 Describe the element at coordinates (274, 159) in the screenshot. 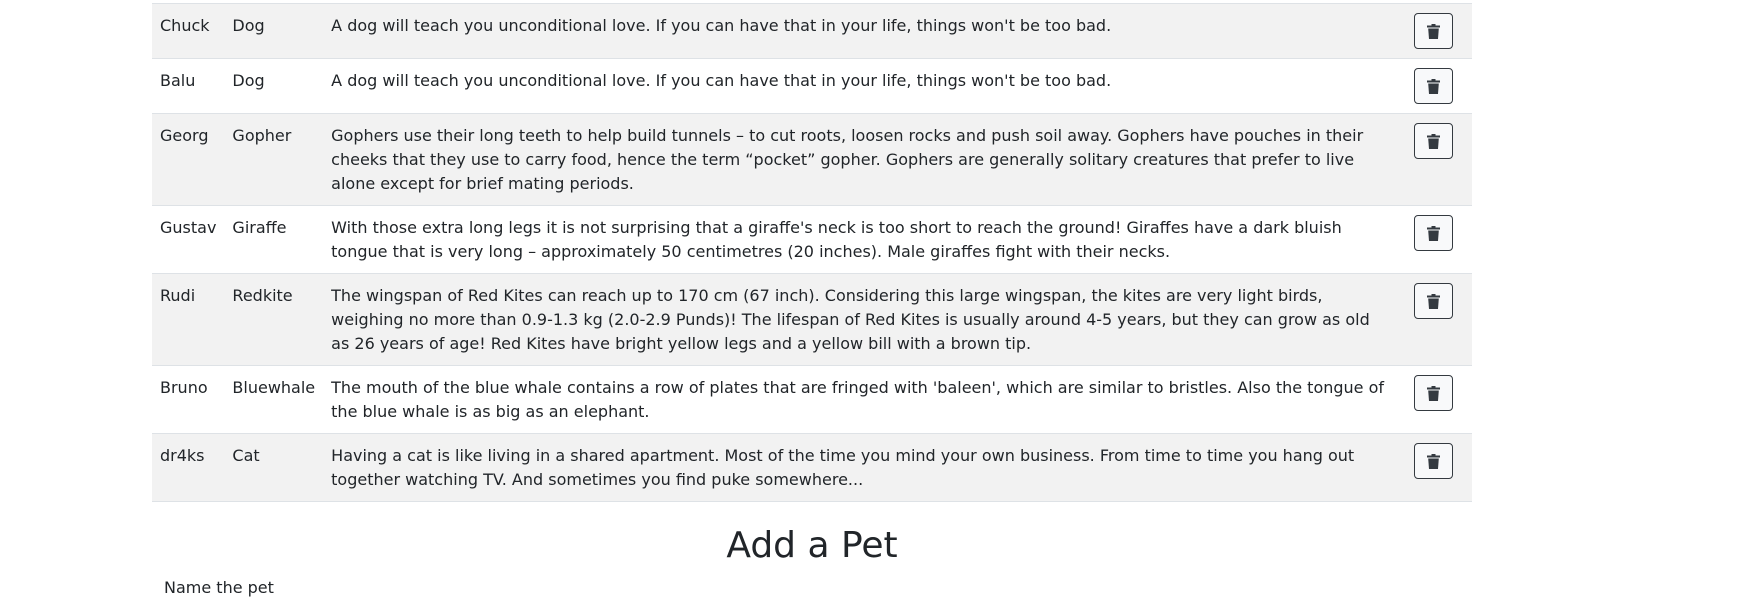

I see `pet-type: Gopher` at that location.